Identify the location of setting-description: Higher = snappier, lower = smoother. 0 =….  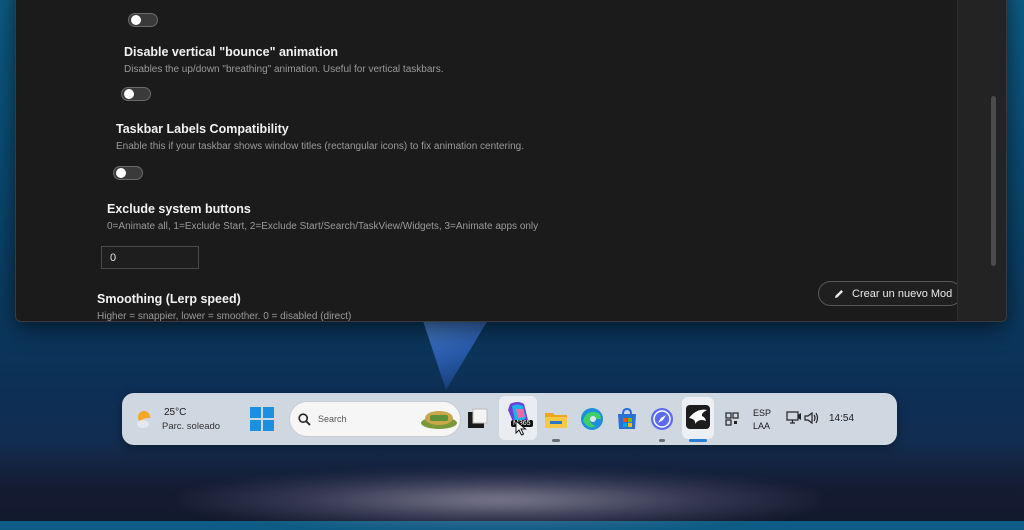
(224, 316).